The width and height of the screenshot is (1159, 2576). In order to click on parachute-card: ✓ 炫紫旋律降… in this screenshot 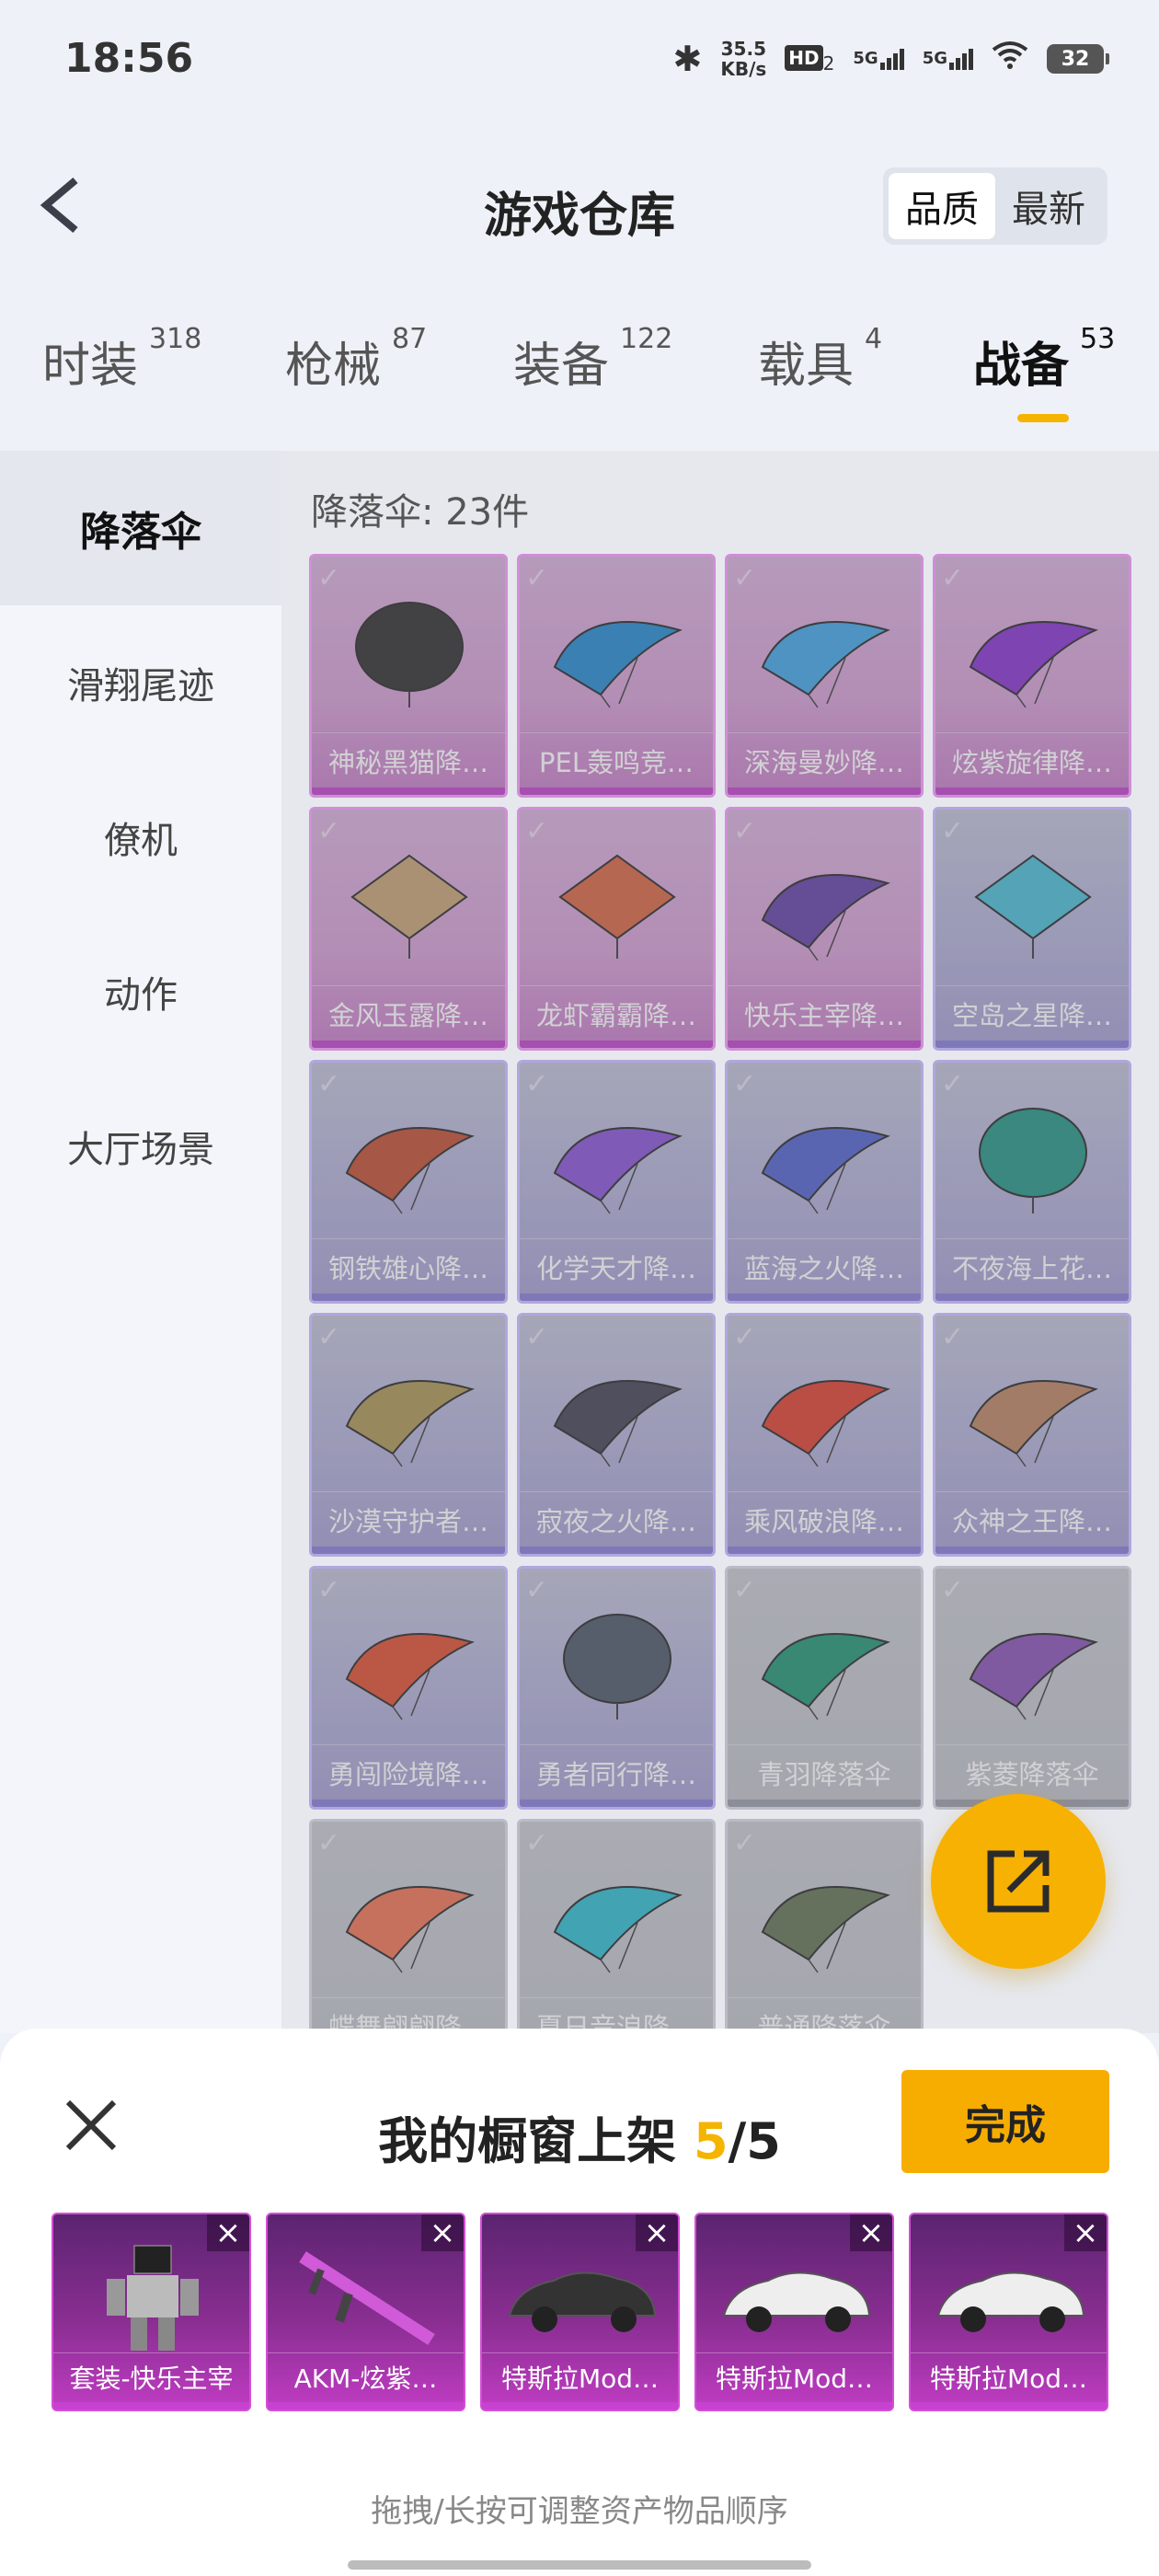, I will do `click(1032, 676)`.